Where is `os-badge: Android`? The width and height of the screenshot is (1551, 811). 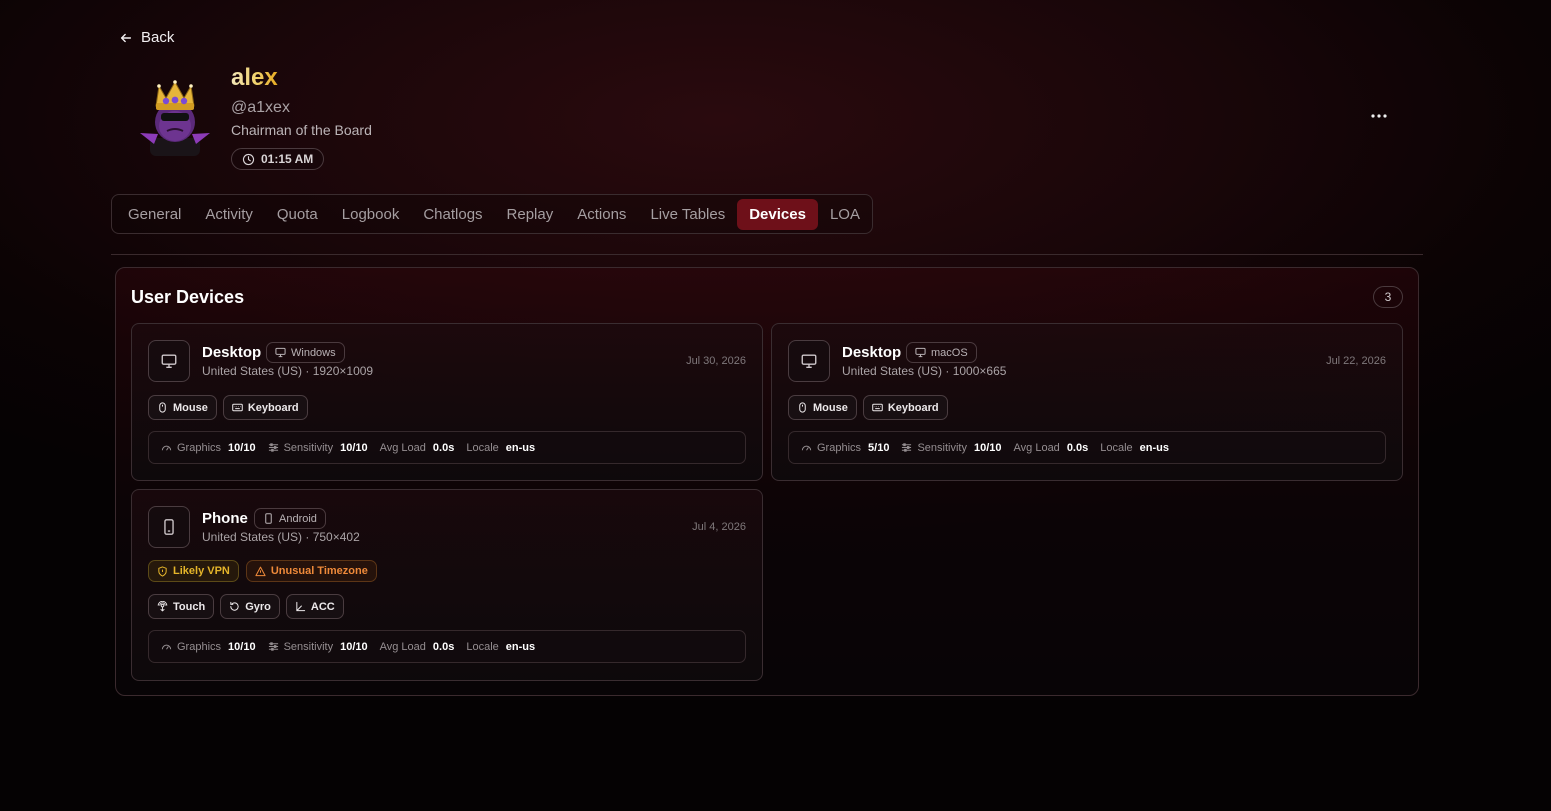 os-badge: Android is located at coordinates (290, 518).